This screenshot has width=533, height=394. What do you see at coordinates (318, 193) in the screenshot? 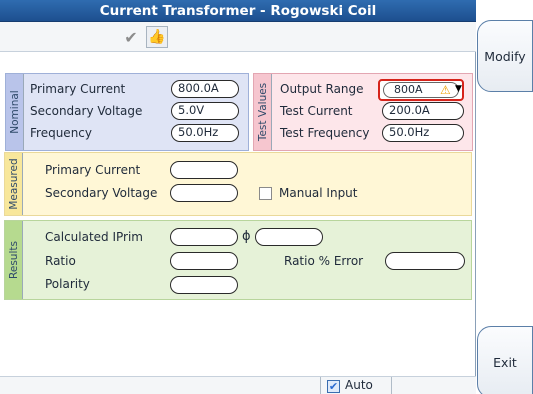
I see `manual-input-label: Manual Input` at bounding box center [318, 193].